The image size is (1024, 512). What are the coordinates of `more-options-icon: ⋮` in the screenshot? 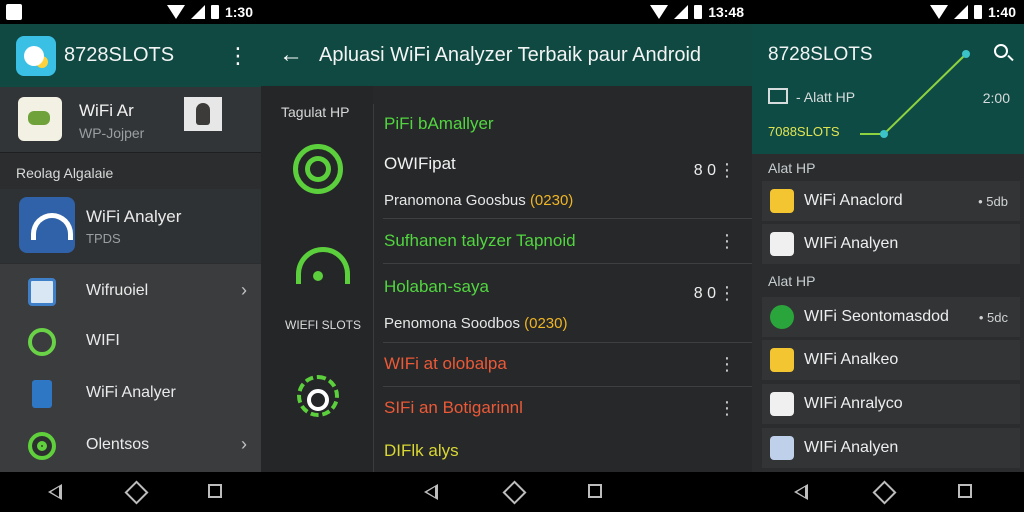 It's located at (238, 56).